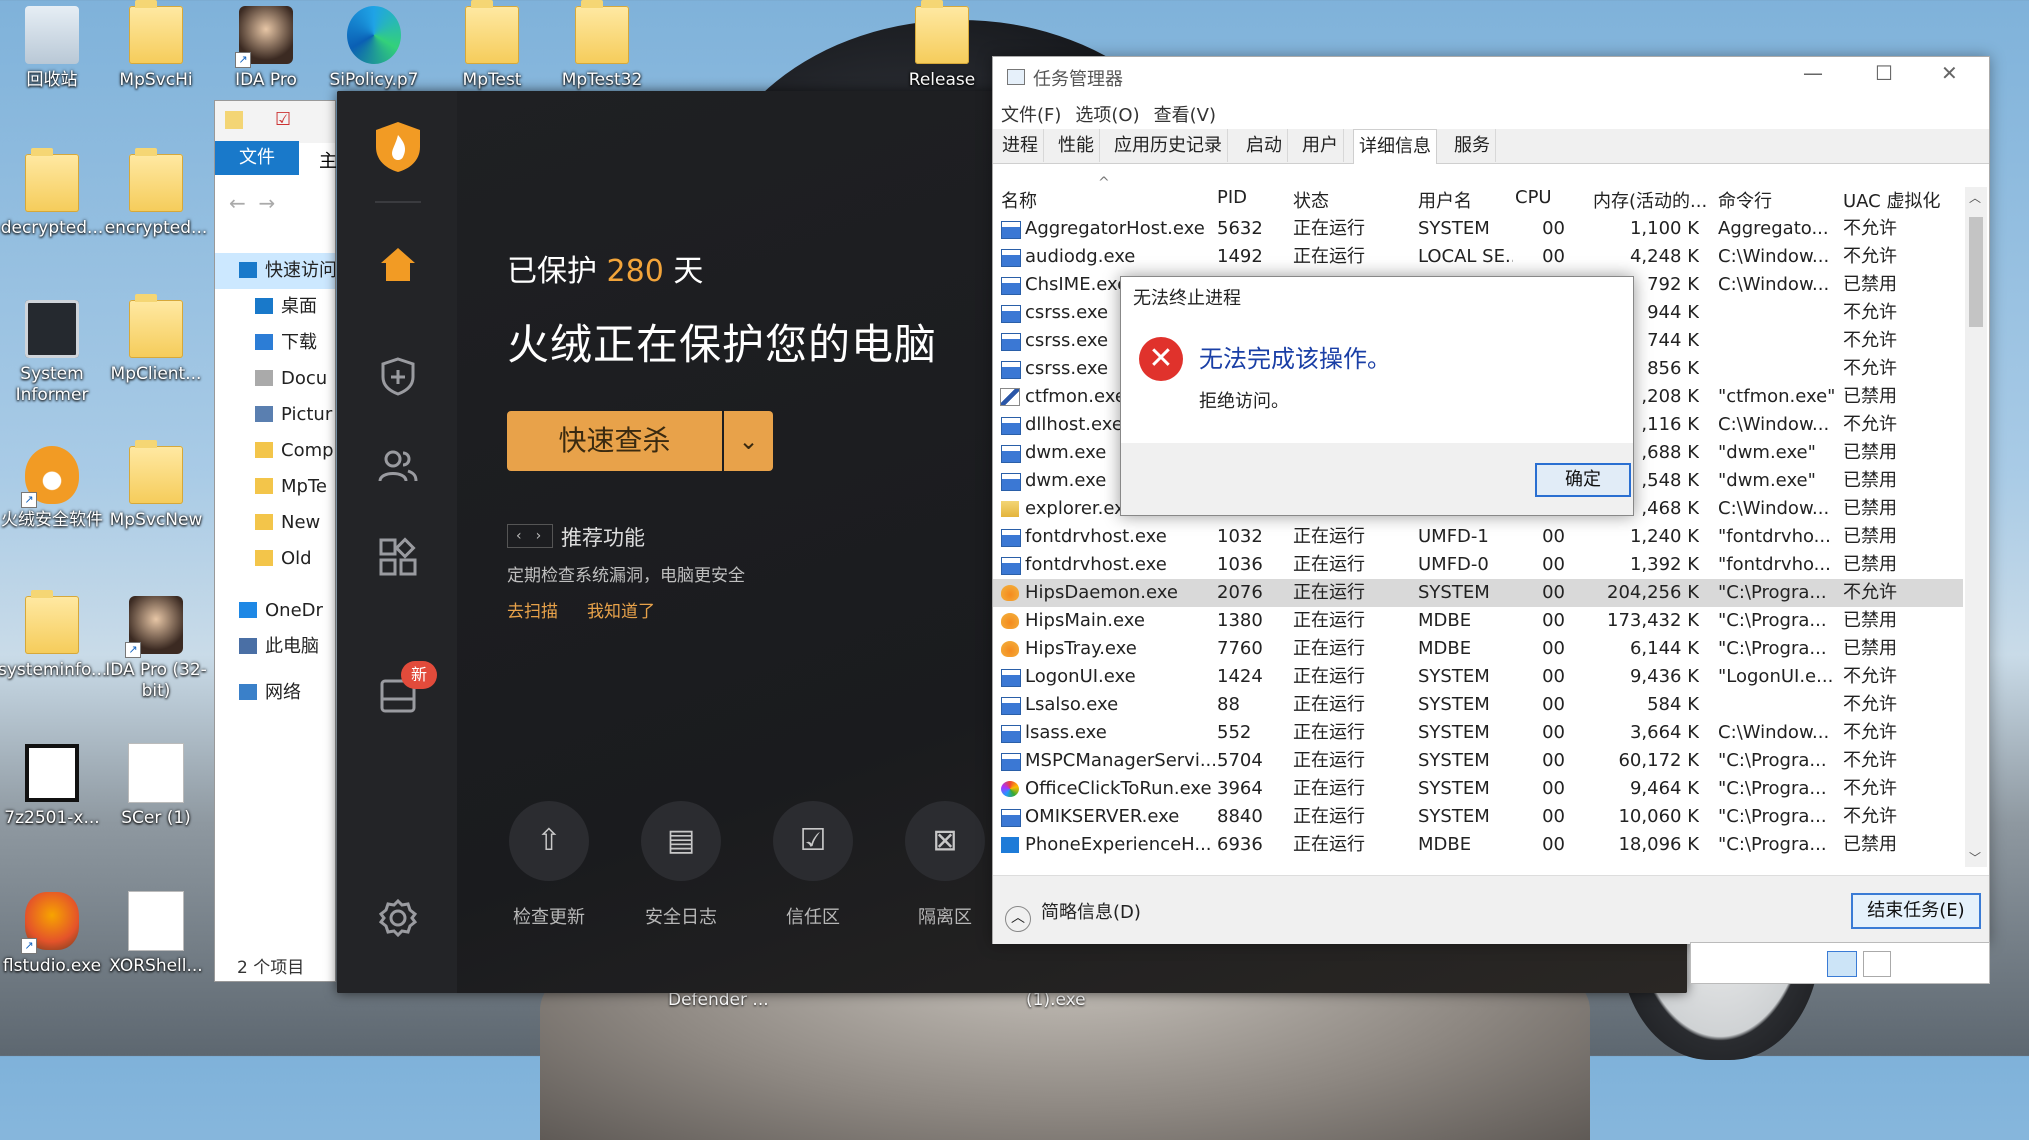 The width and height of the screenshot is (2029, 1140). Describe the element at coordinates (813, 865) in the screenshot. I see `tool-button: ☑ 信任区` at that location.